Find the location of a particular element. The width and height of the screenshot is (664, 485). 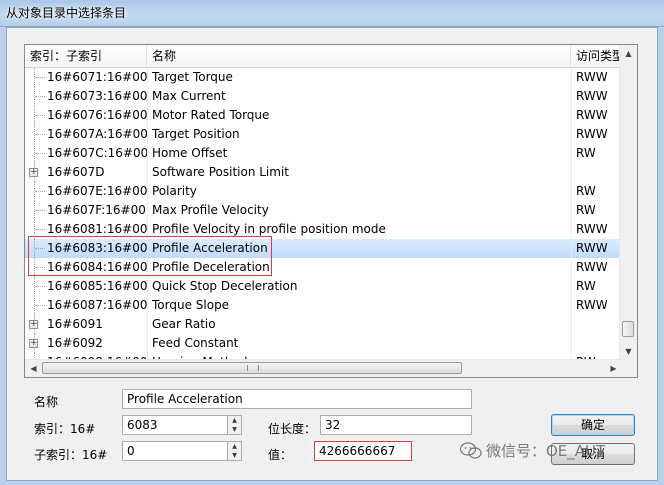

cell-name: Polarity is located at coordinates (359, 191).